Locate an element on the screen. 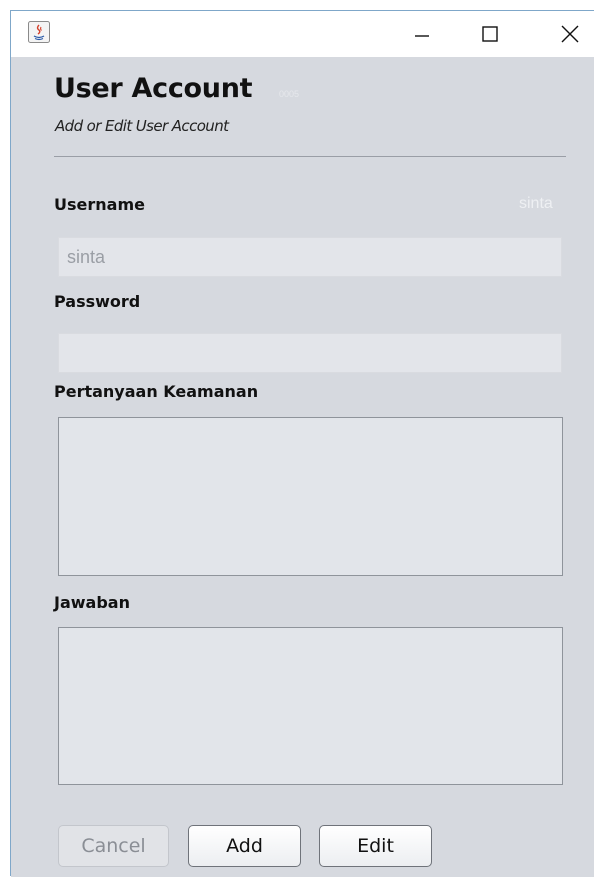 The image size is (596, 877). page-subtitle: Add or Edit User Account is located at coordinates (142, 126).